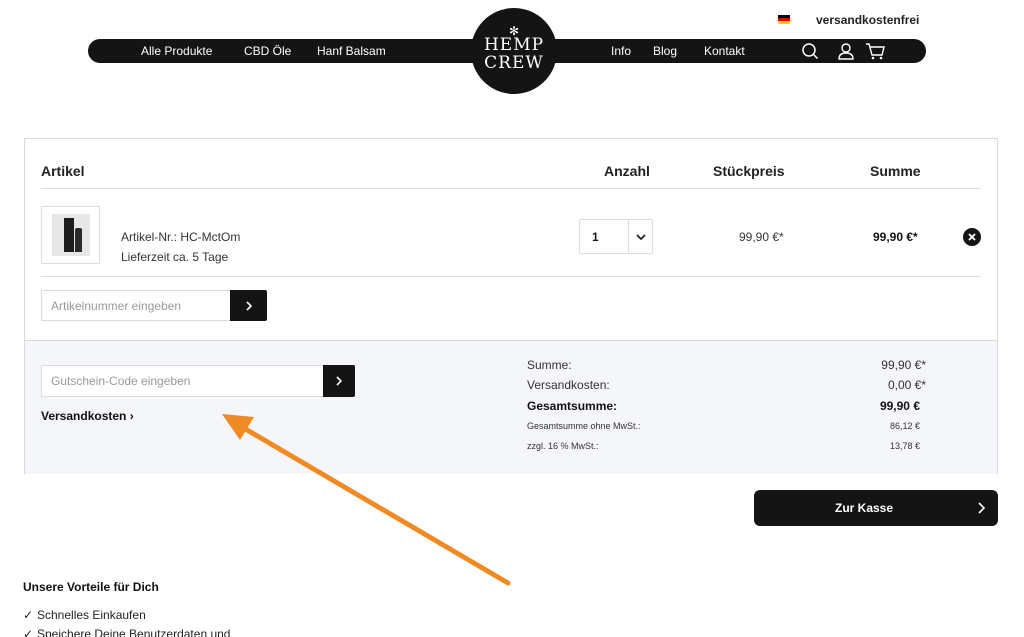  I want to click on header-unit-price: Stückpreis, so click(749, 171).